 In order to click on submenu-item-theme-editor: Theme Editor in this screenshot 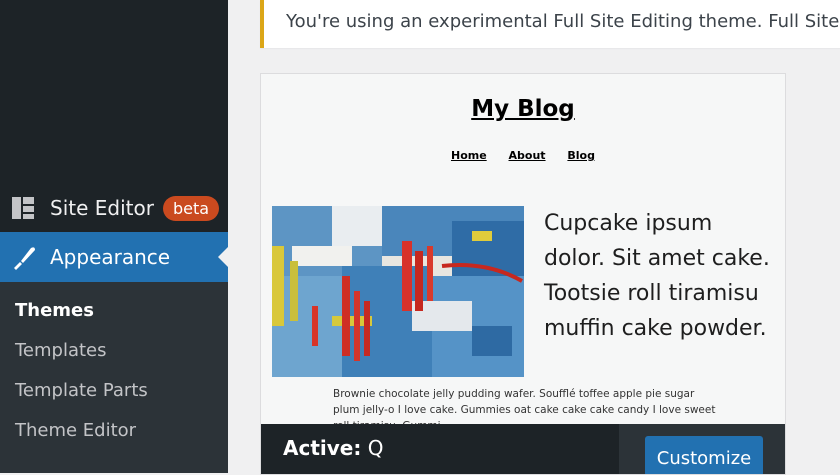, I will do `click(75, 430)`.